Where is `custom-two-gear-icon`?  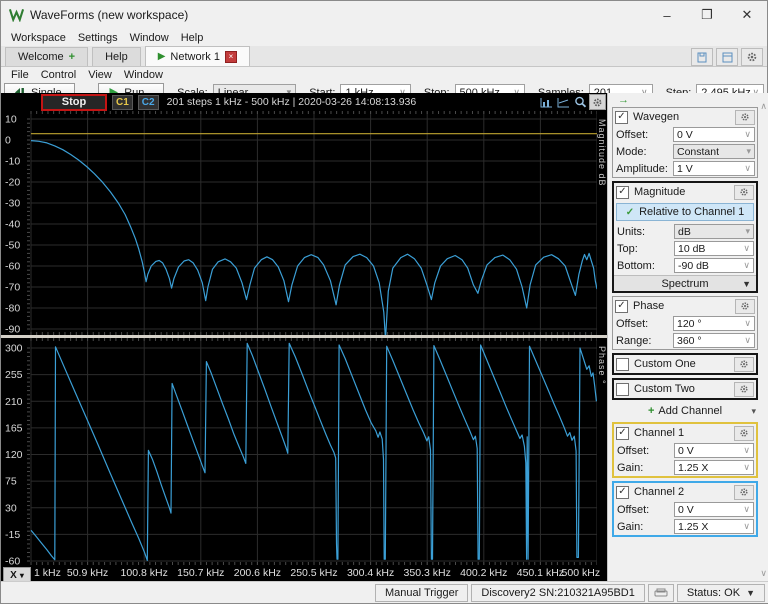 custom-two-gear-icon is located at coordinates (744, 389).